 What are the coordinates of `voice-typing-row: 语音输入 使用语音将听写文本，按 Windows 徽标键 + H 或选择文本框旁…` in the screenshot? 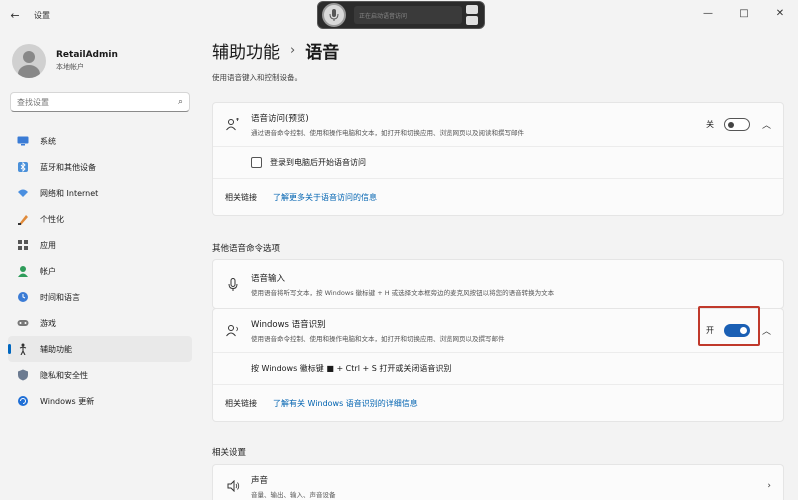 It's located at (498, 284).